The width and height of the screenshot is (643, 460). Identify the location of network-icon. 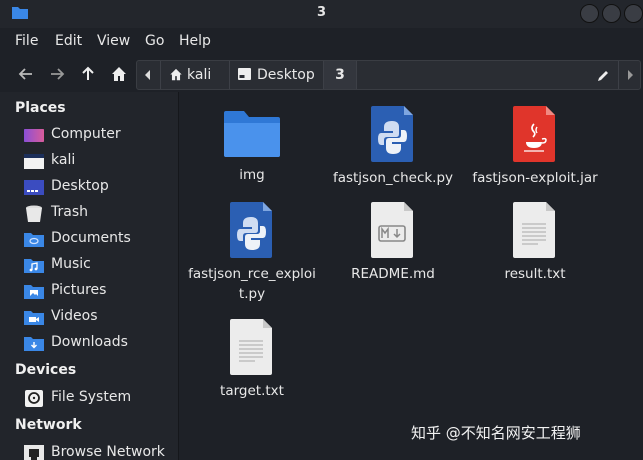
(34, 452).